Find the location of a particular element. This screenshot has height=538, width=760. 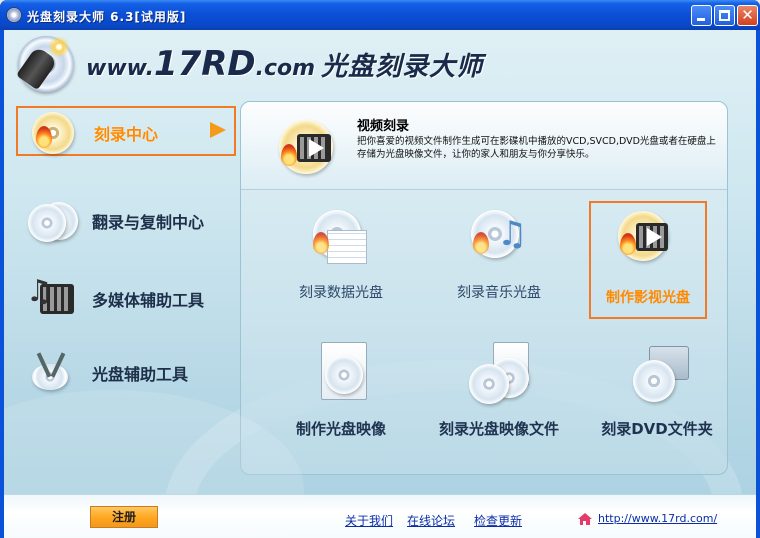

brand-www: www. is located at coordinates (120, 68).